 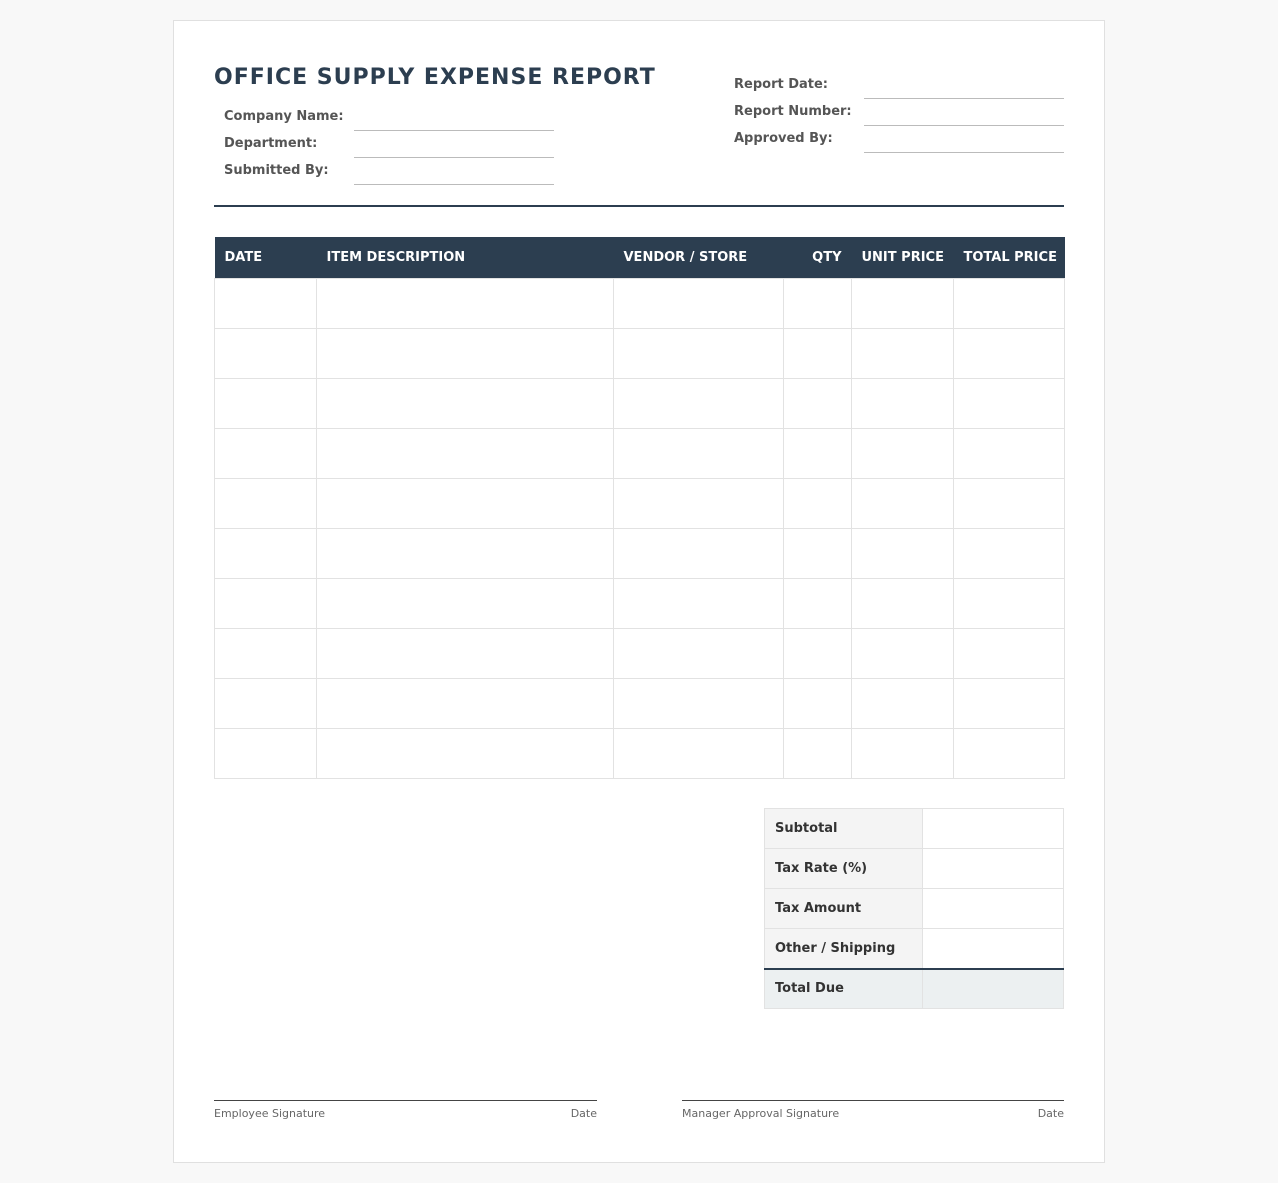 I want to click on submitted-by-field: Submitted By:, so click(x=389, y=174).